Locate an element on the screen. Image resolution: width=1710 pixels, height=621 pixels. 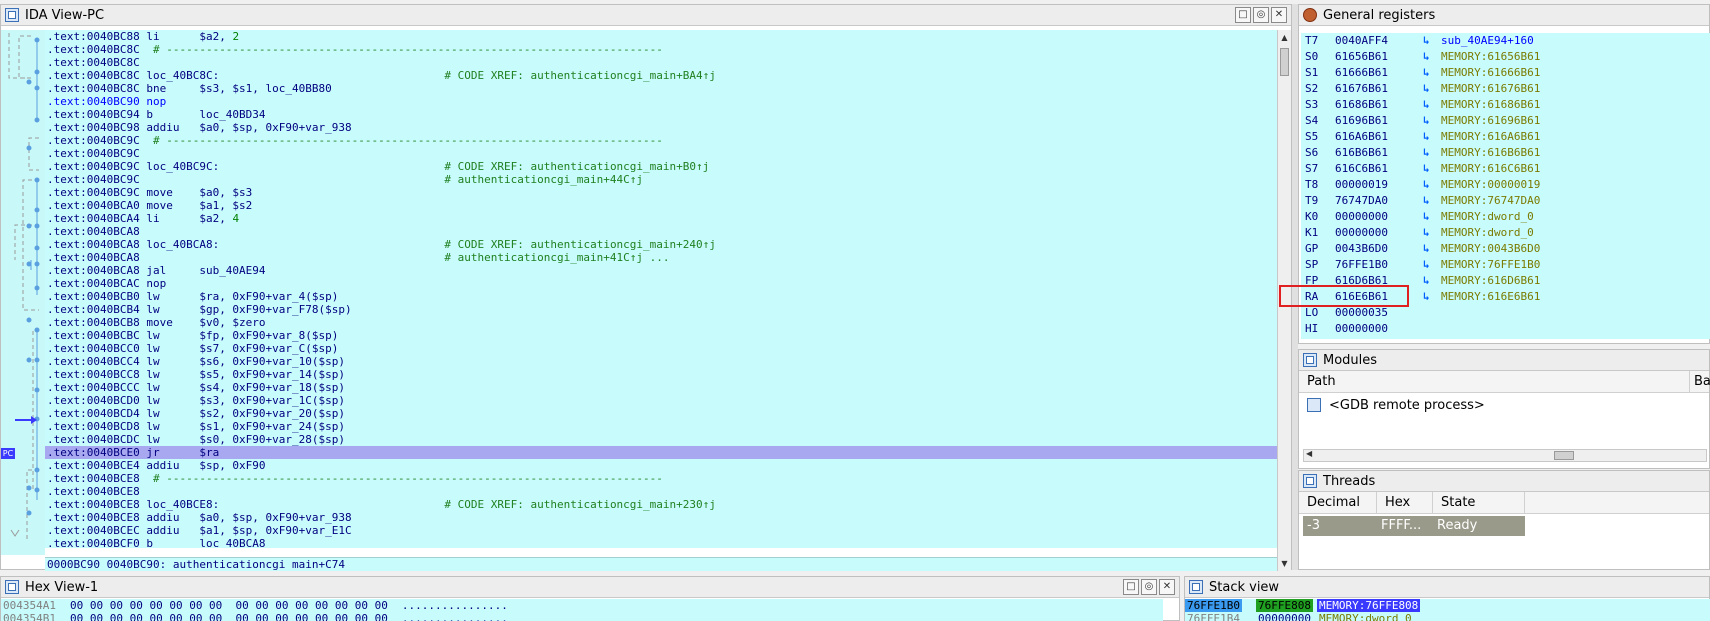
register-row: T7 0040AFF4 ↳ sub_40AE94+160 is located at coordinates (1505, 41).